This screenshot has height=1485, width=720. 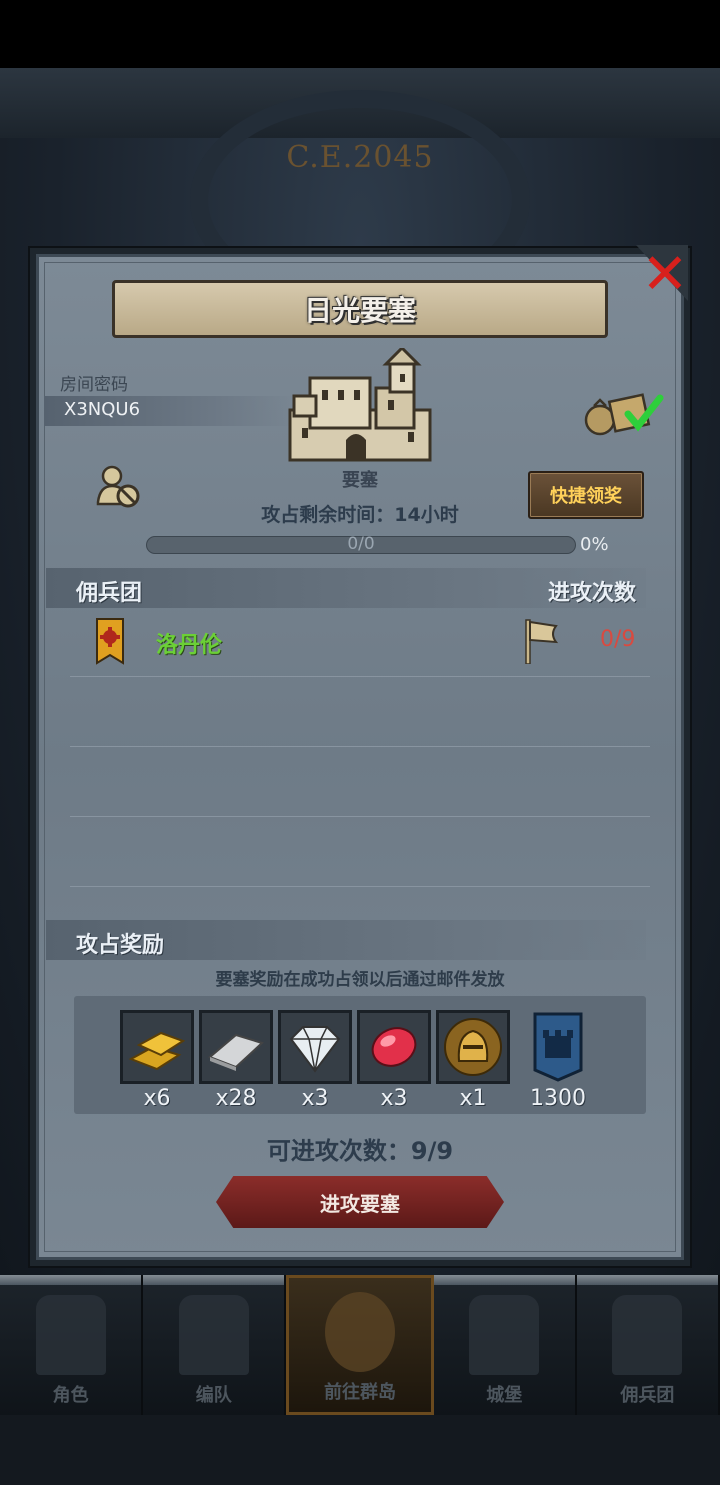 I want to click on nav-item-character: 角色, so click(x=72, y=1345).